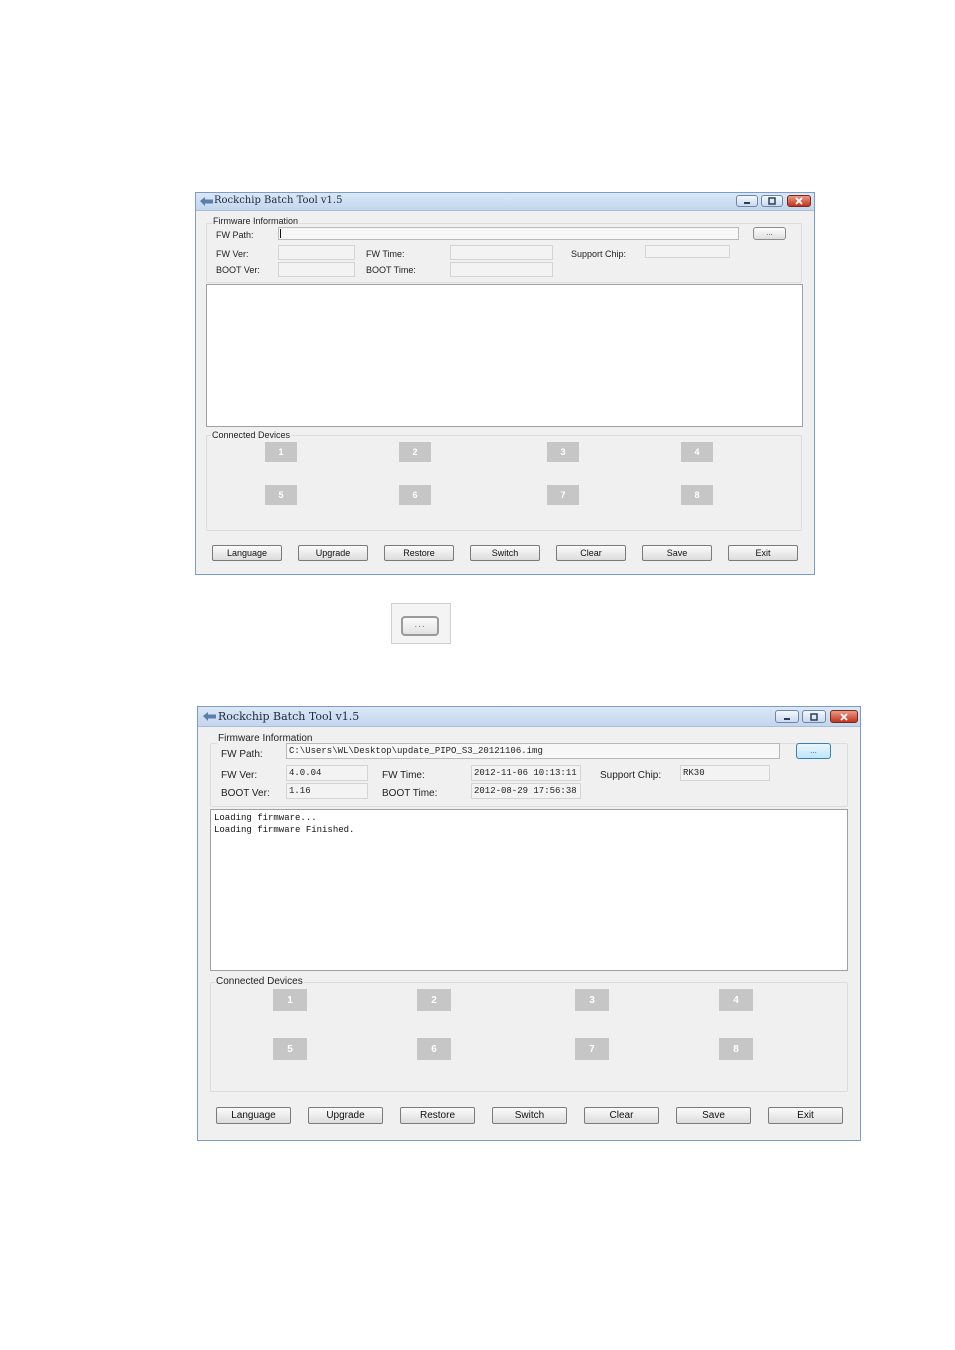 Image resolution: width=955 pixels, height=1350 pixels. I want to click on boot-ver-field, so click(316, 269).